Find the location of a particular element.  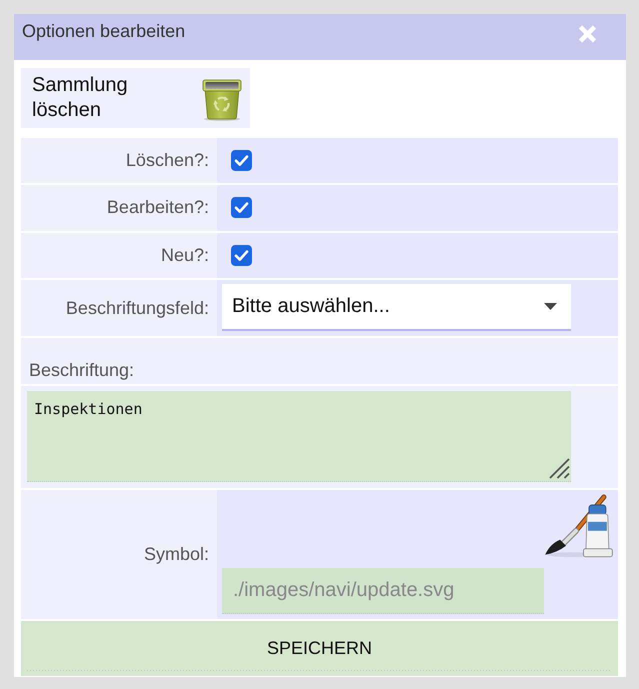

save-button: SPEICHERN is located at coordinates (319, 648).